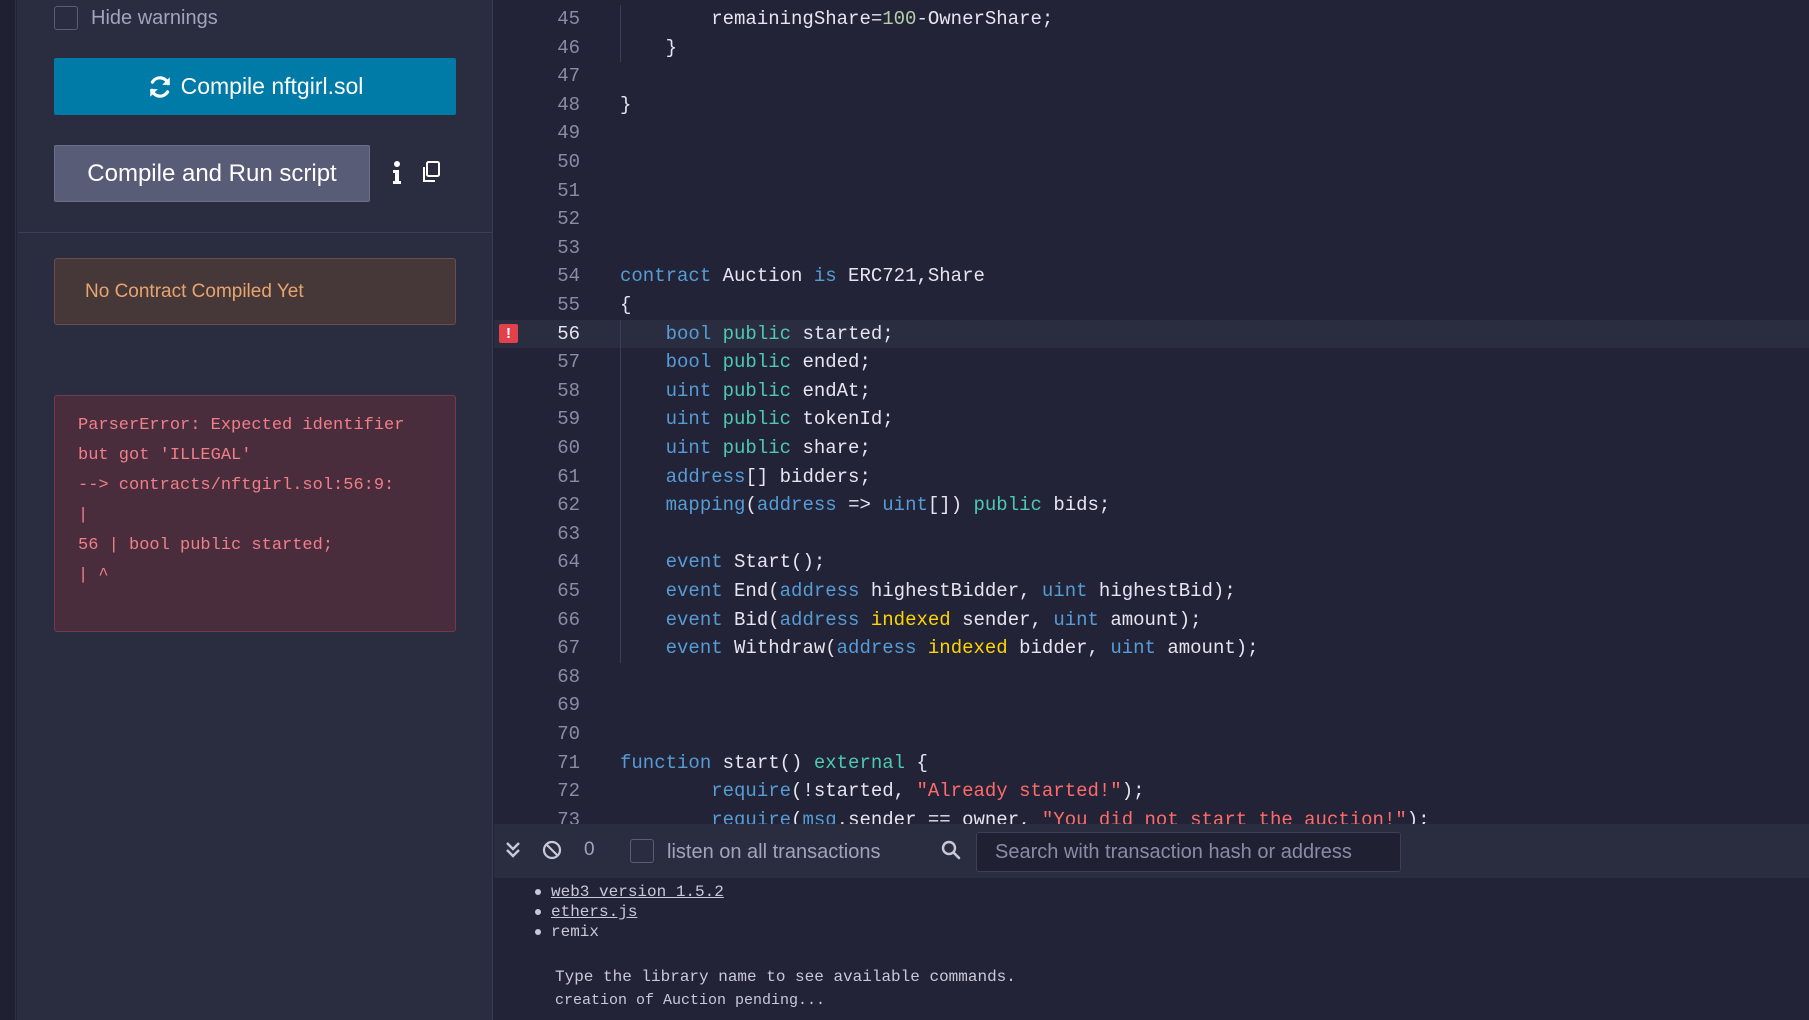 Image resolution: width=1809 pixels, height=1020 pixels. What do you see at coordinates (774, 562) in the screenshot?
I see `code-token: Start();` at bounding box center [774, 562].